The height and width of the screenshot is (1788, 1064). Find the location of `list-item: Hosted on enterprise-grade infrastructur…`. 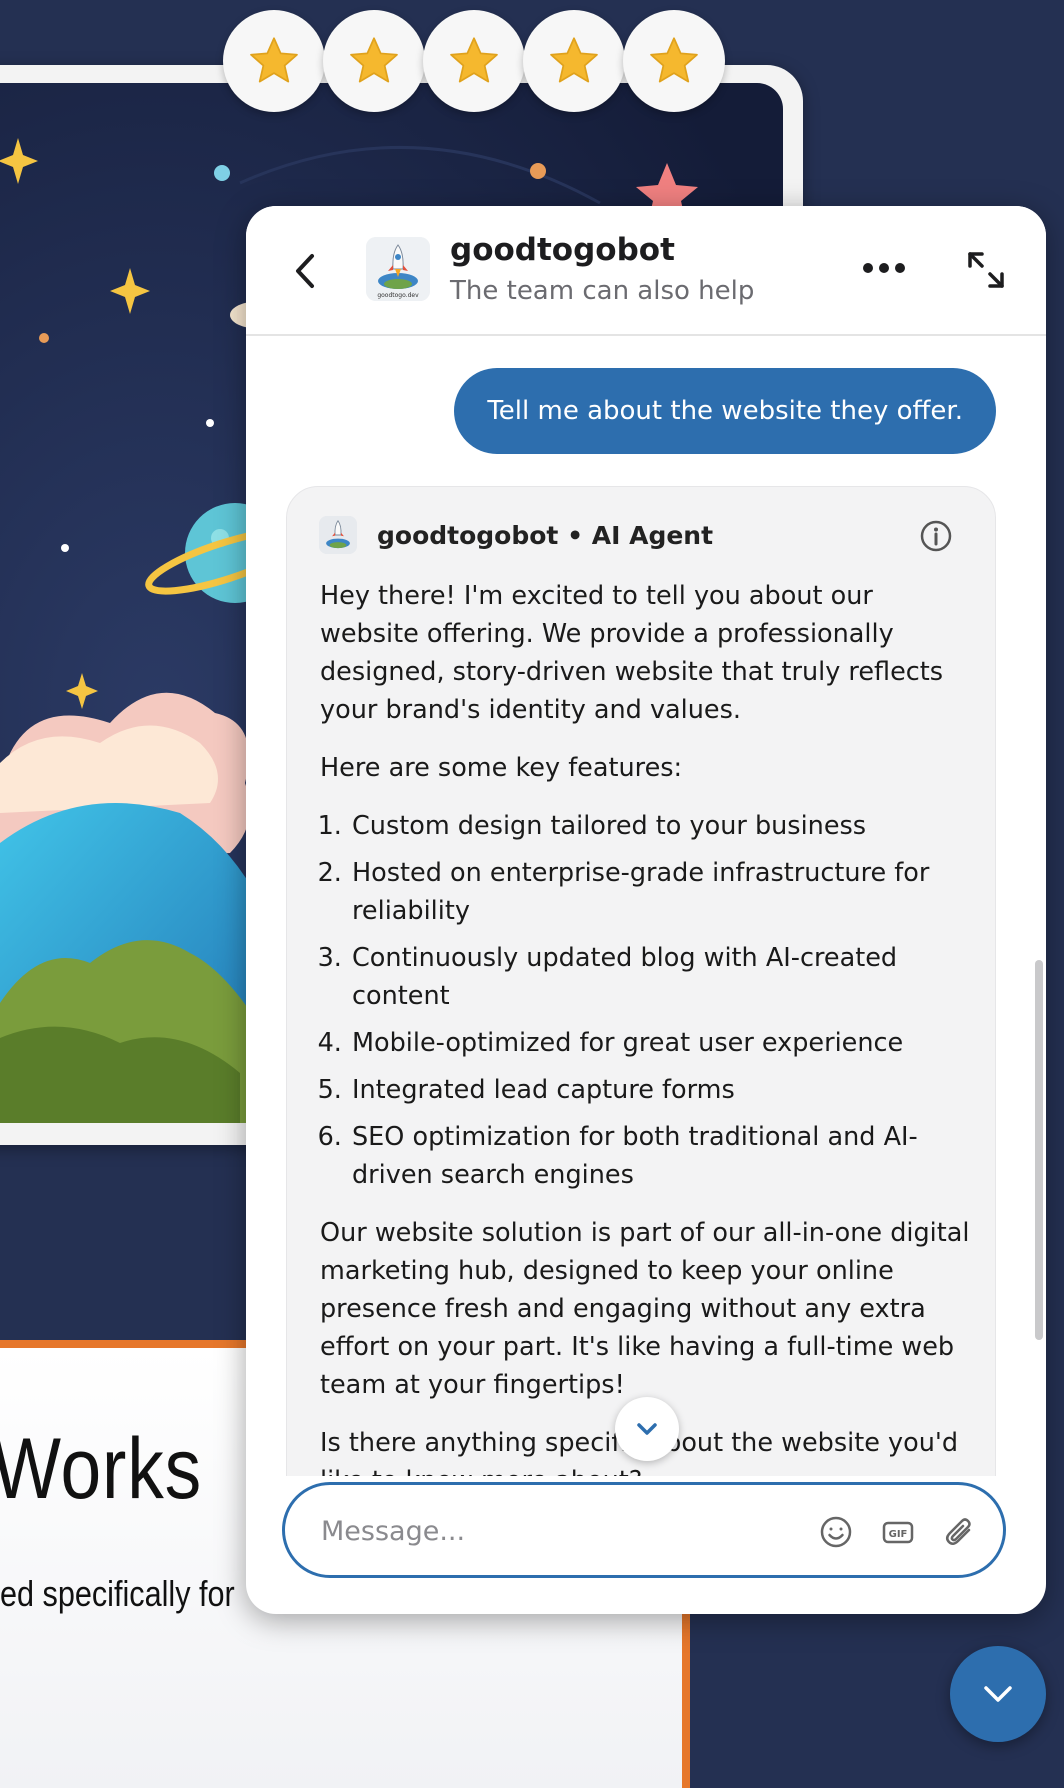

list-item: Hosted on enterprise-grade infrastructur… is located at coordinates (660, 892).